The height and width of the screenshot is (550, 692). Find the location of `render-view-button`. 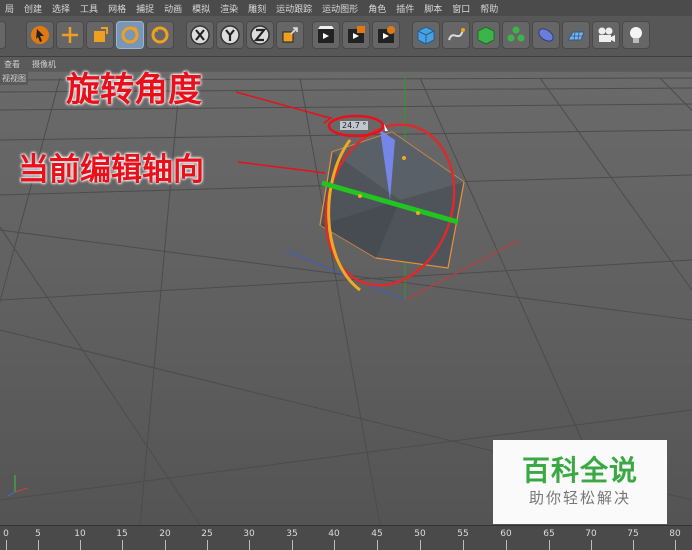

render-view-button is located at coordinates (326, 35).